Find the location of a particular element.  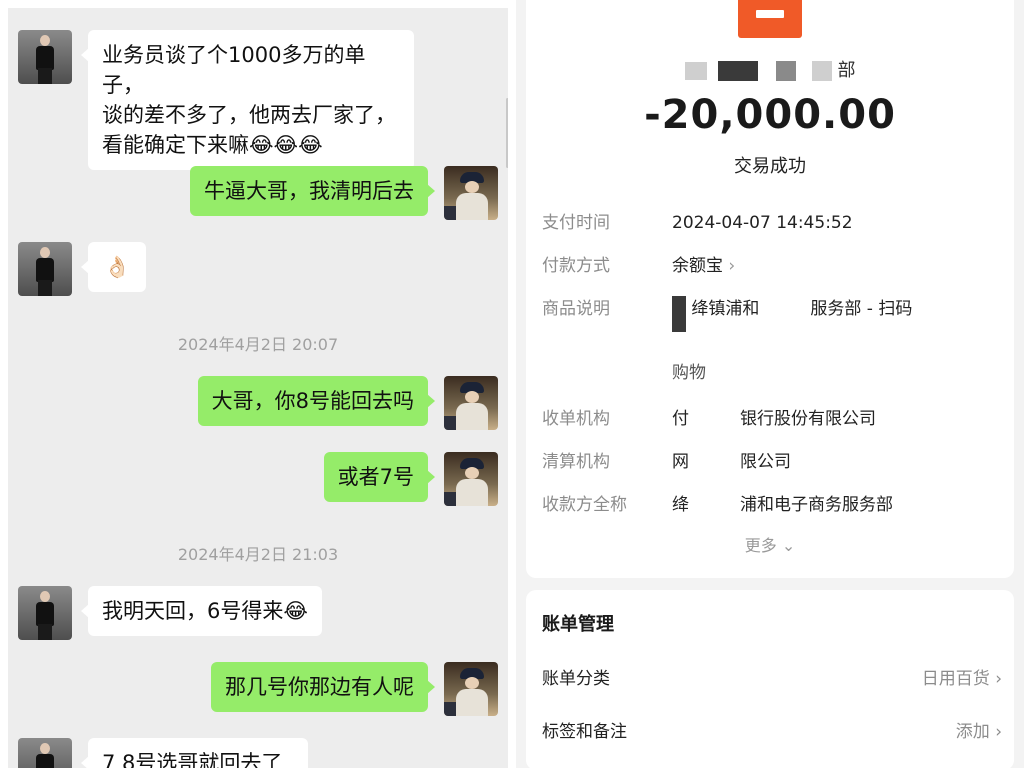

detail-value: 2024-04-07 14:45:52 is located at coordinates (762, 223).